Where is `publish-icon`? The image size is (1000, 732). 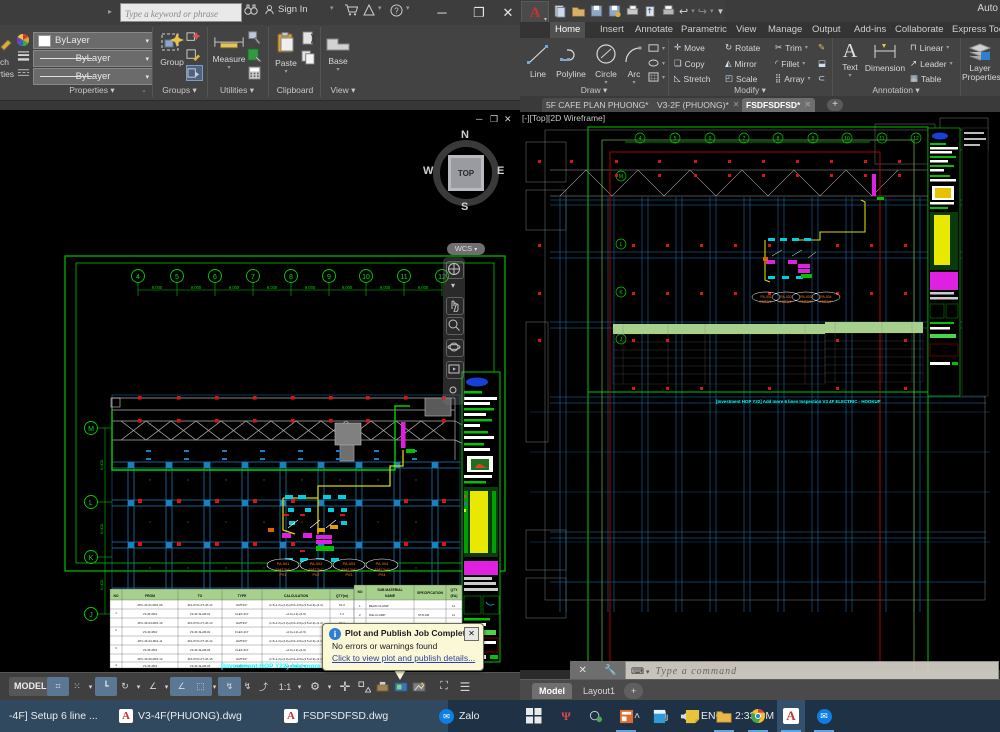 publish-icon is located at coordinates (650, 11).